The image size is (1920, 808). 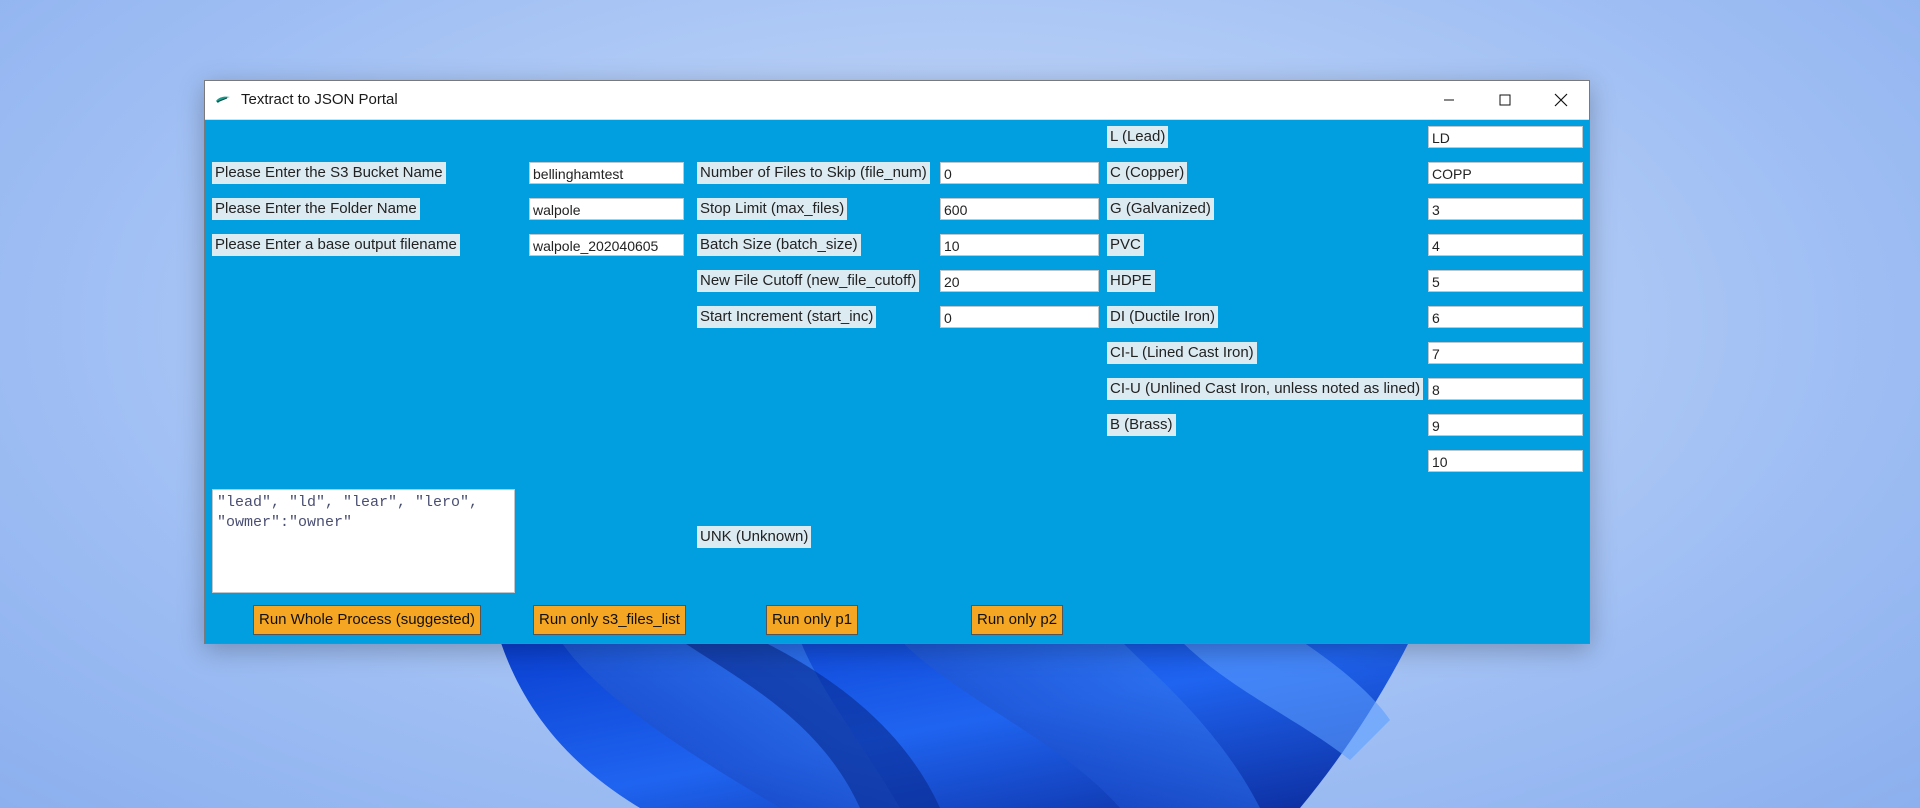 What do you see at coordinates (329, 173) in the screenshot?
I see `s3-bucket-label: Please Enter the S3 Bucket Name` at bounding box center [329, 173].